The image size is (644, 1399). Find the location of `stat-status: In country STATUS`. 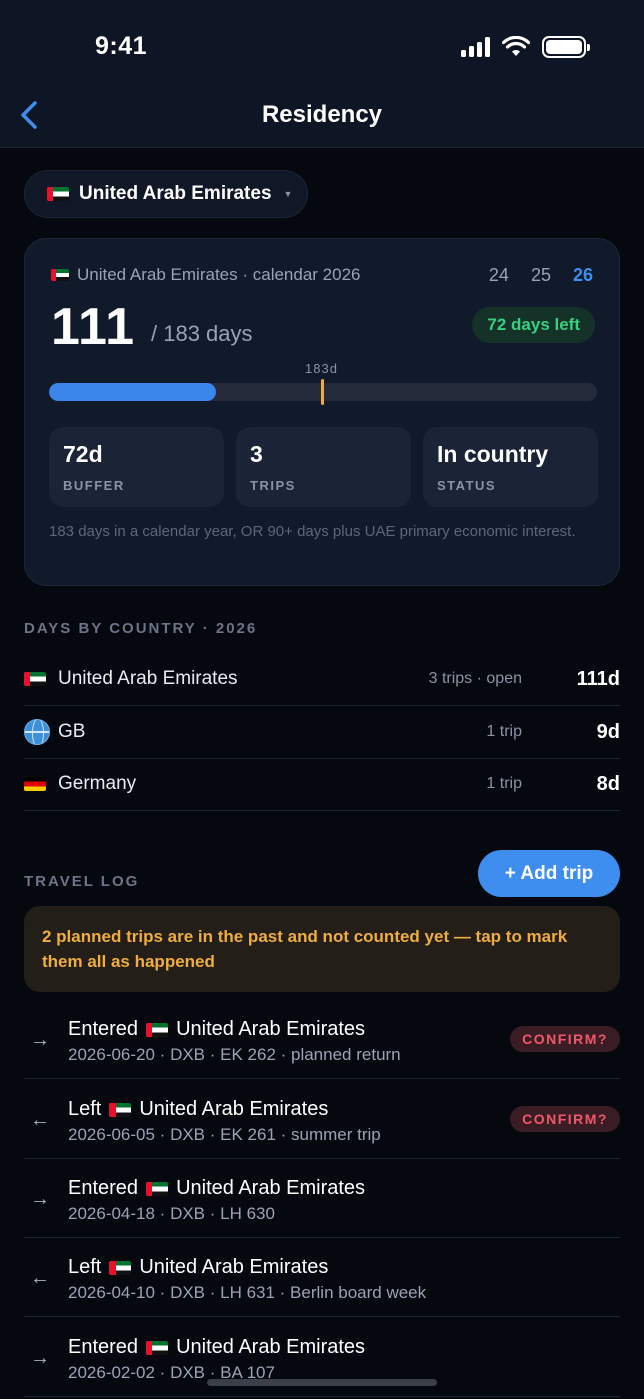

stat-status: In country STATUS is located at coordinates (510, 467).